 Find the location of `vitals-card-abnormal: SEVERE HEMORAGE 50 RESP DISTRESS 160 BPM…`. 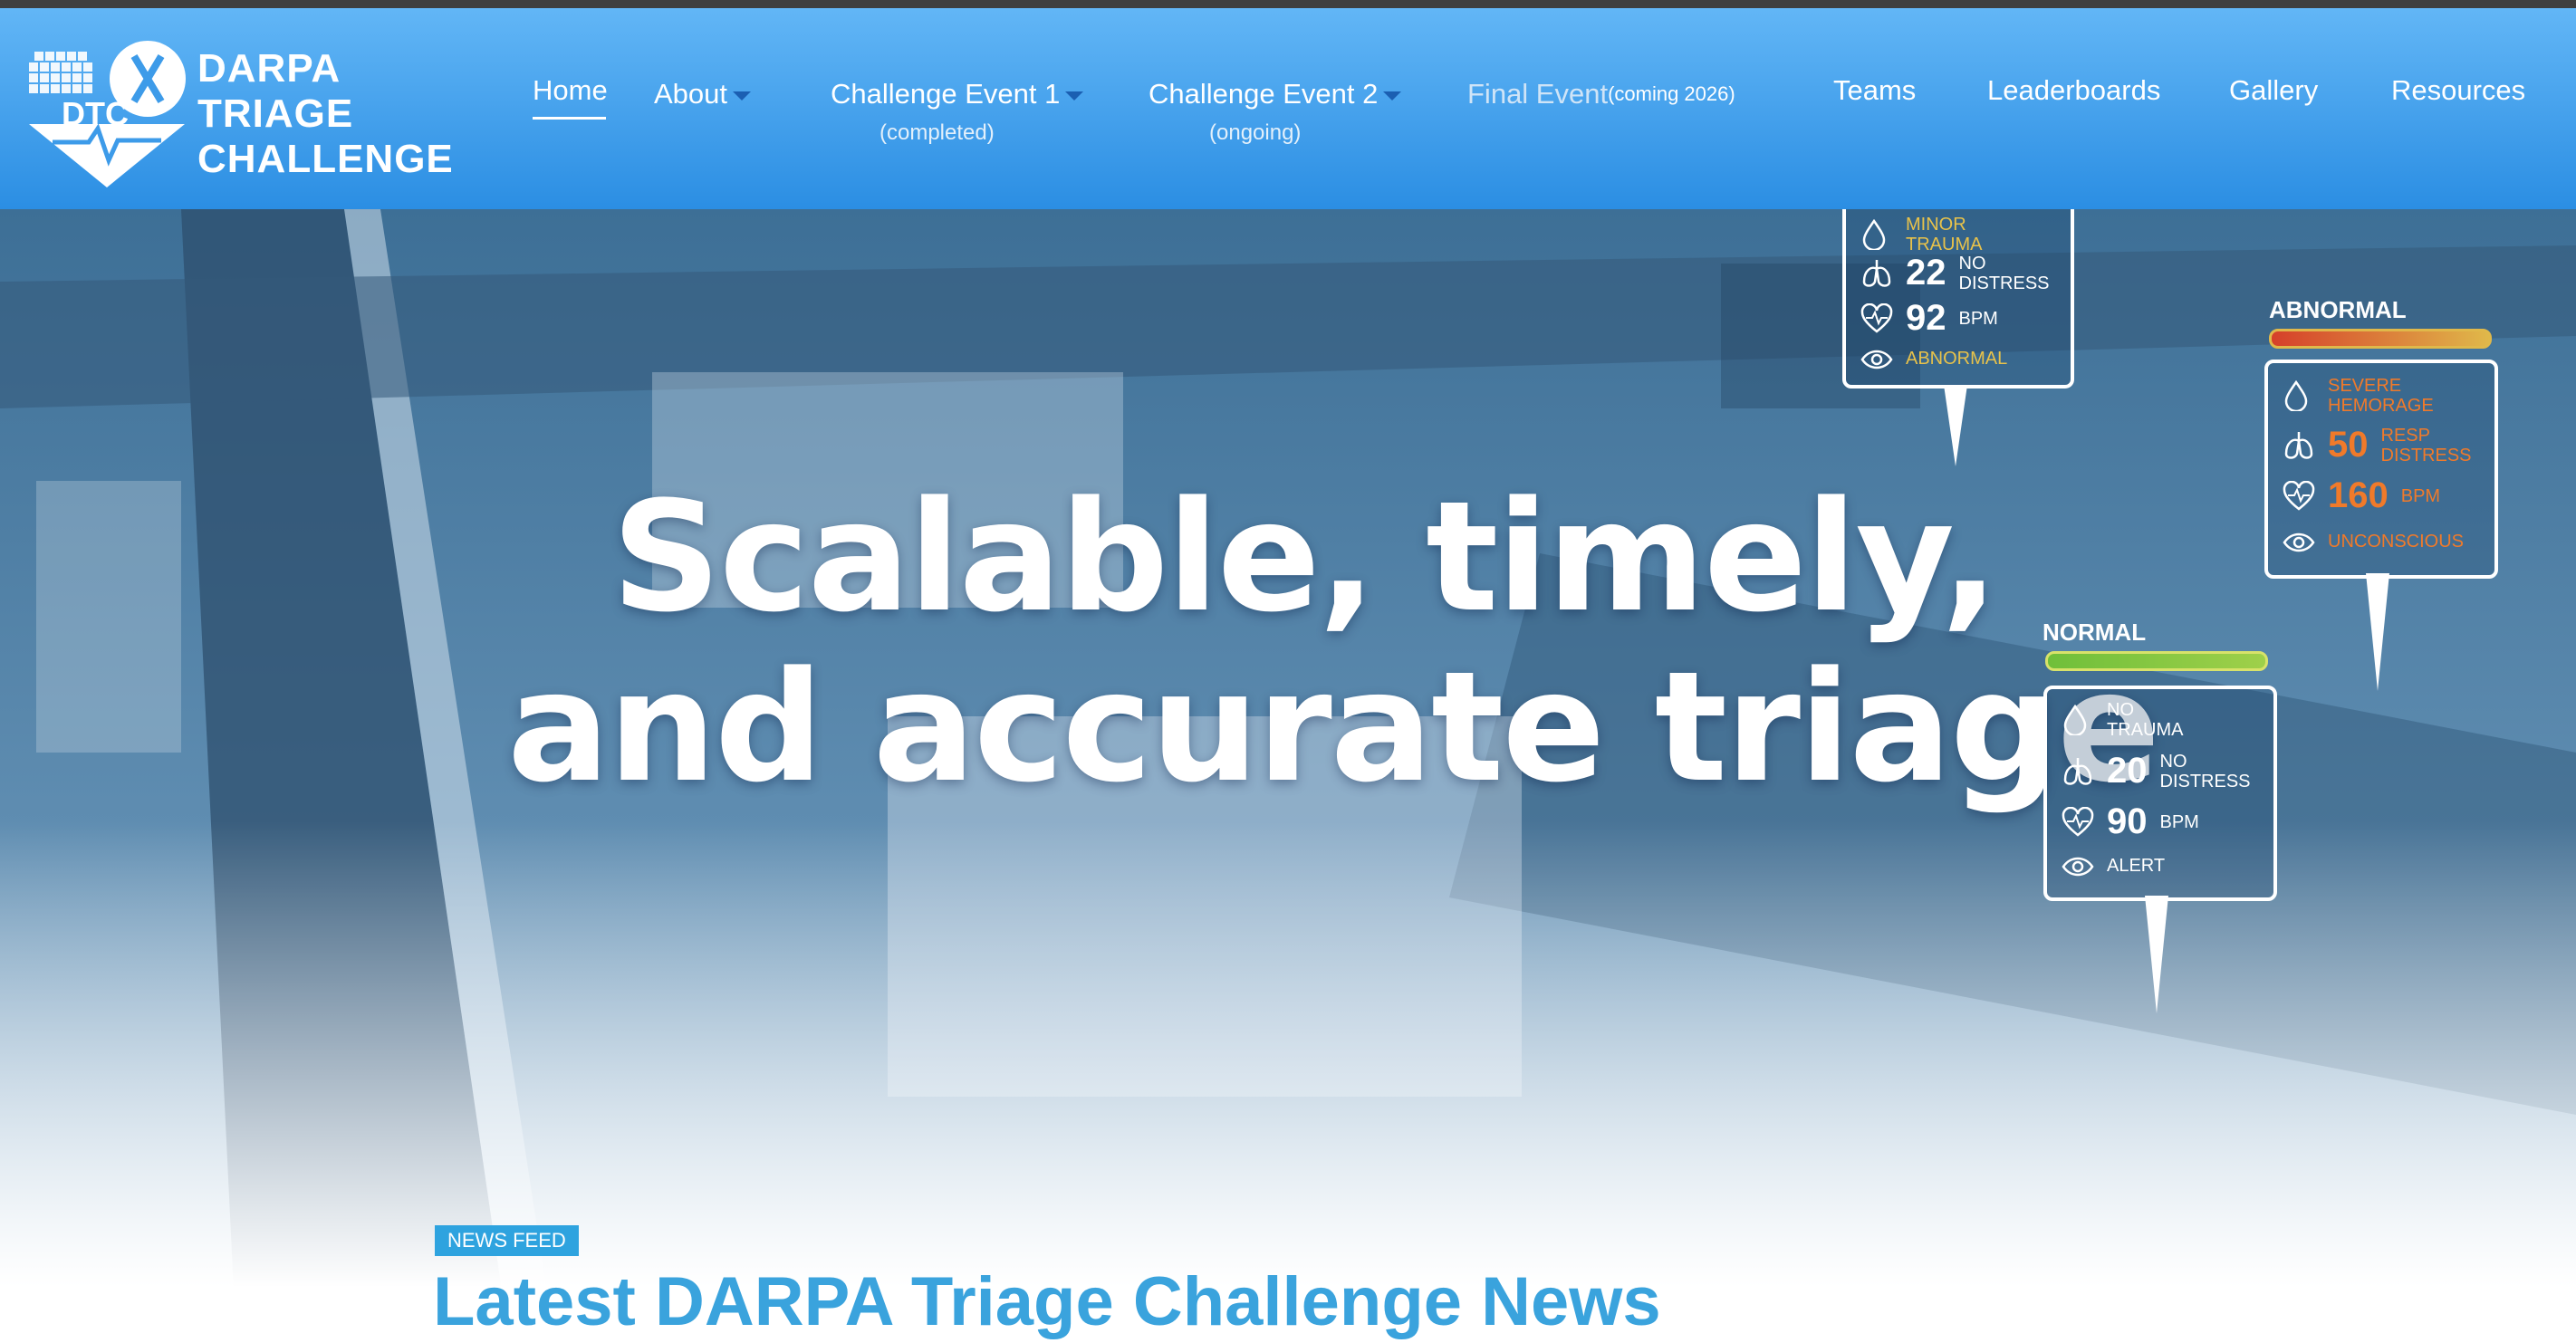

vitals-card-abnormal: SEVERE HEMORAGE 50 RESP DISTRESS 160 BPM… is located at coordinates (2381, 469).